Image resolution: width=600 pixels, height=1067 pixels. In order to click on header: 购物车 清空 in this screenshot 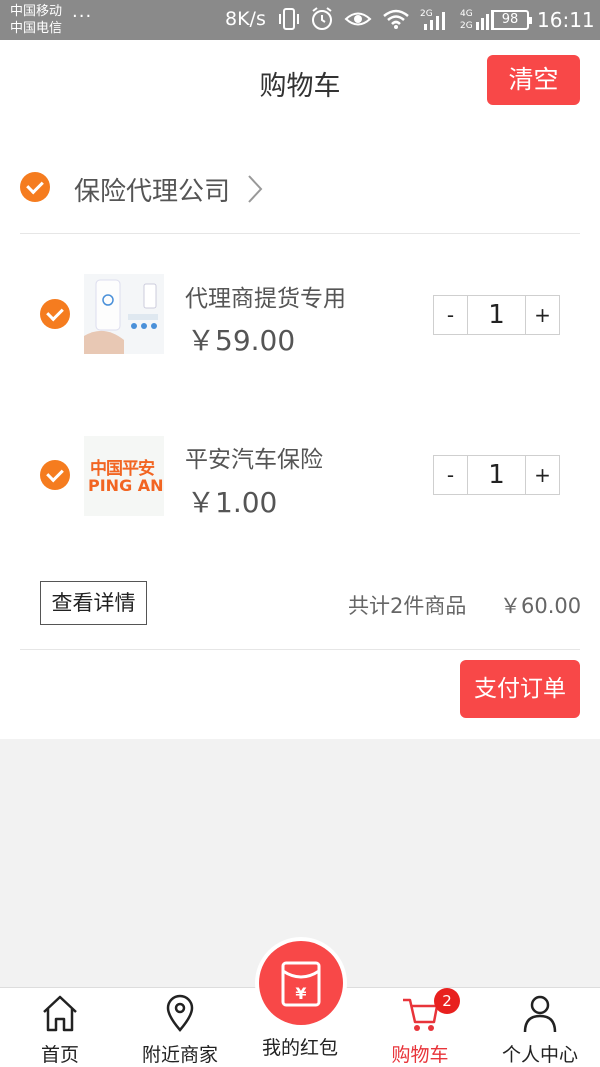, I will do `click(300, 82)`.